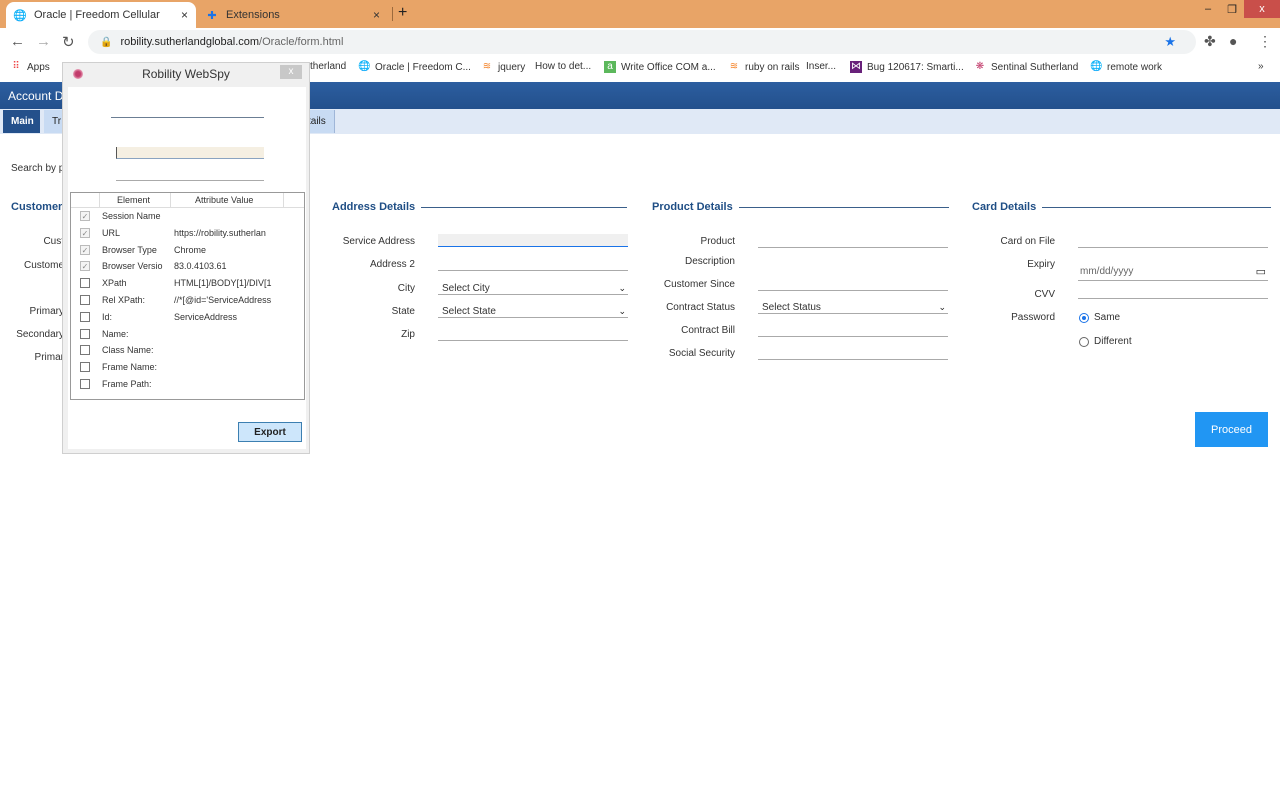 This screenshot has height=800, width=1280. Describe the element at coordinates (1210, 41) in the screenshot. I see `extensions-icon: ✤` at that location.